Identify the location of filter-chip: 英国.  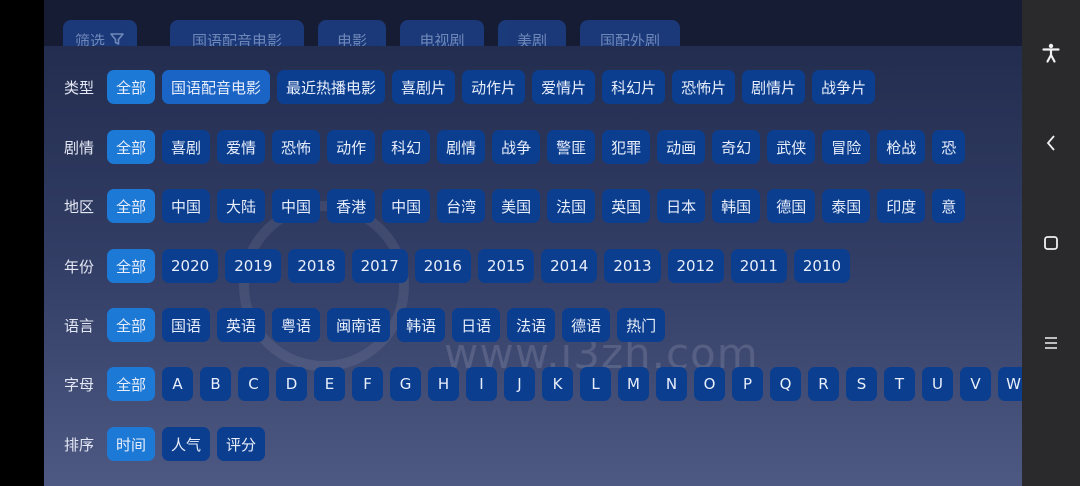
(626, 206).